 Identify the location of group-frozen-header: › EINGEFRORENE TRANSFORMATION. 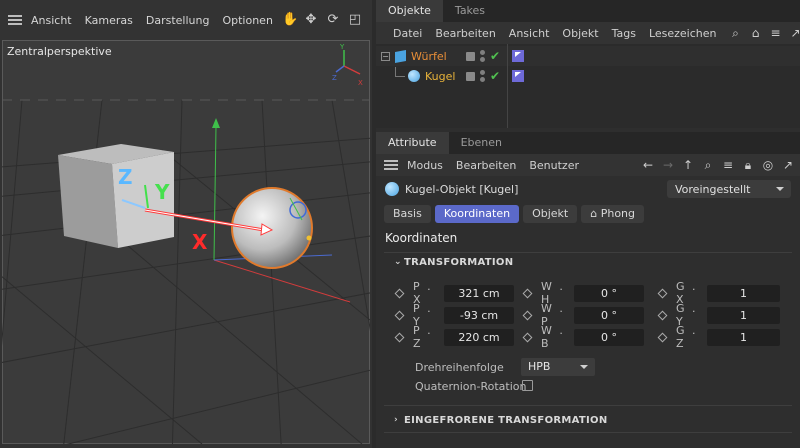
(492, 420).